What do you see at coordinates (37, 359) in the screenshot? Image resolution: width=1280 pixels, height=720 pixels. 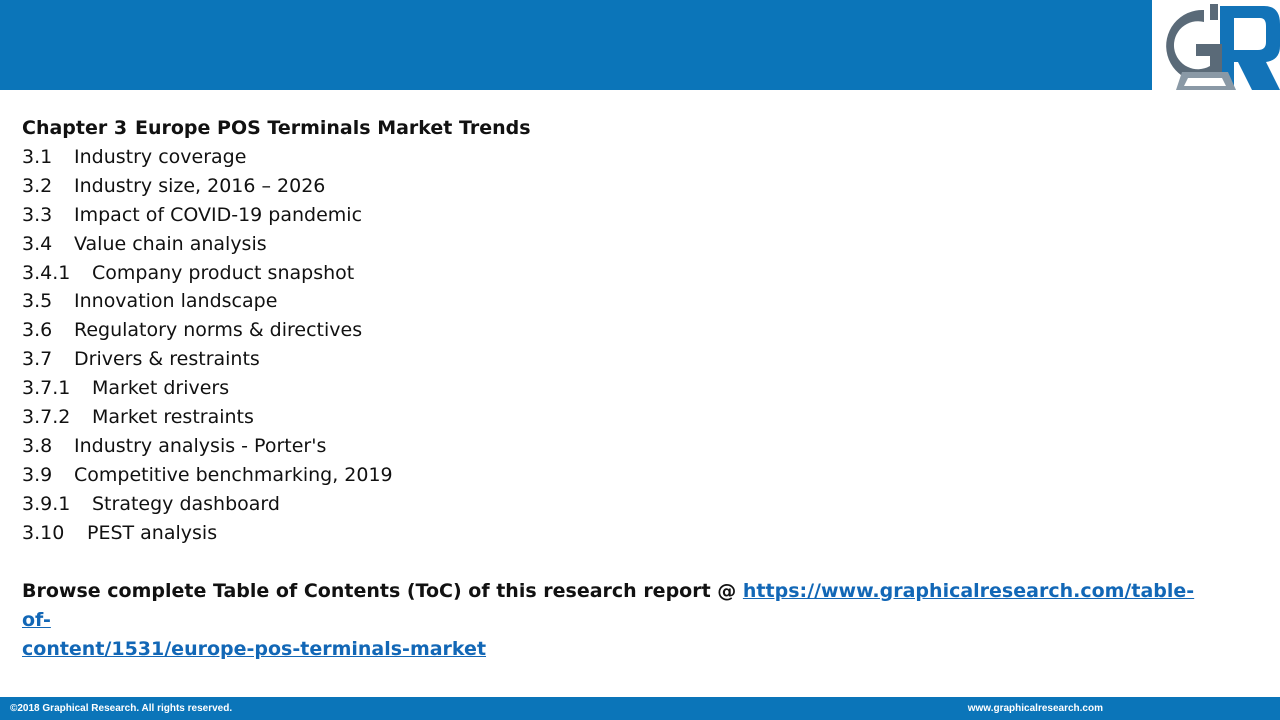 I see `toc-item-number: 3.7` at bounding box center [37, 359].